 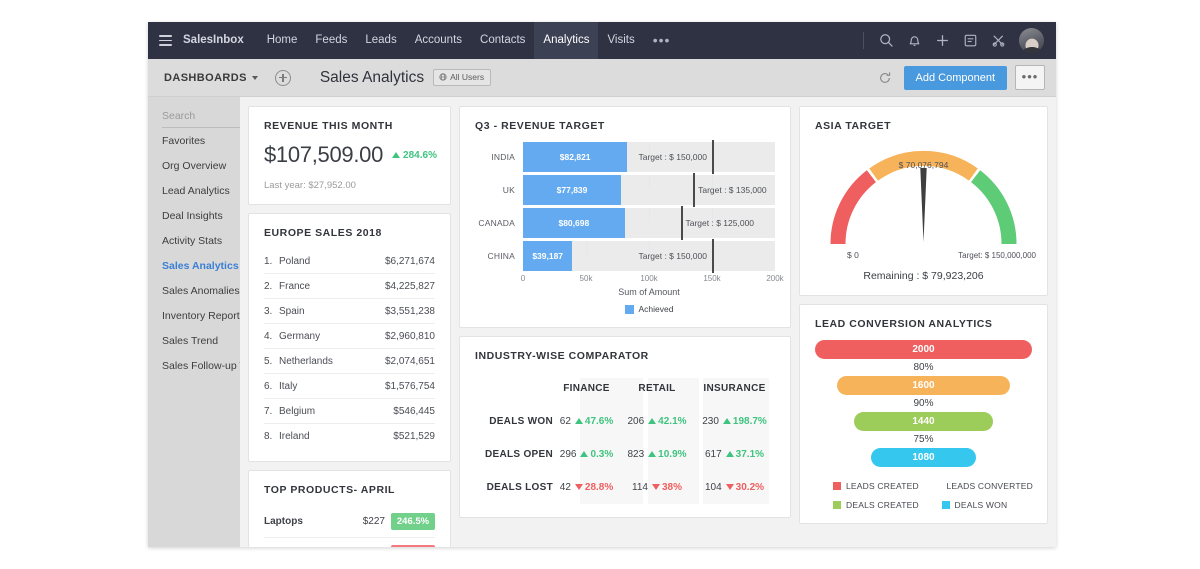 I want to click on bar-fill: $77,839, so click(x=572, y=190).